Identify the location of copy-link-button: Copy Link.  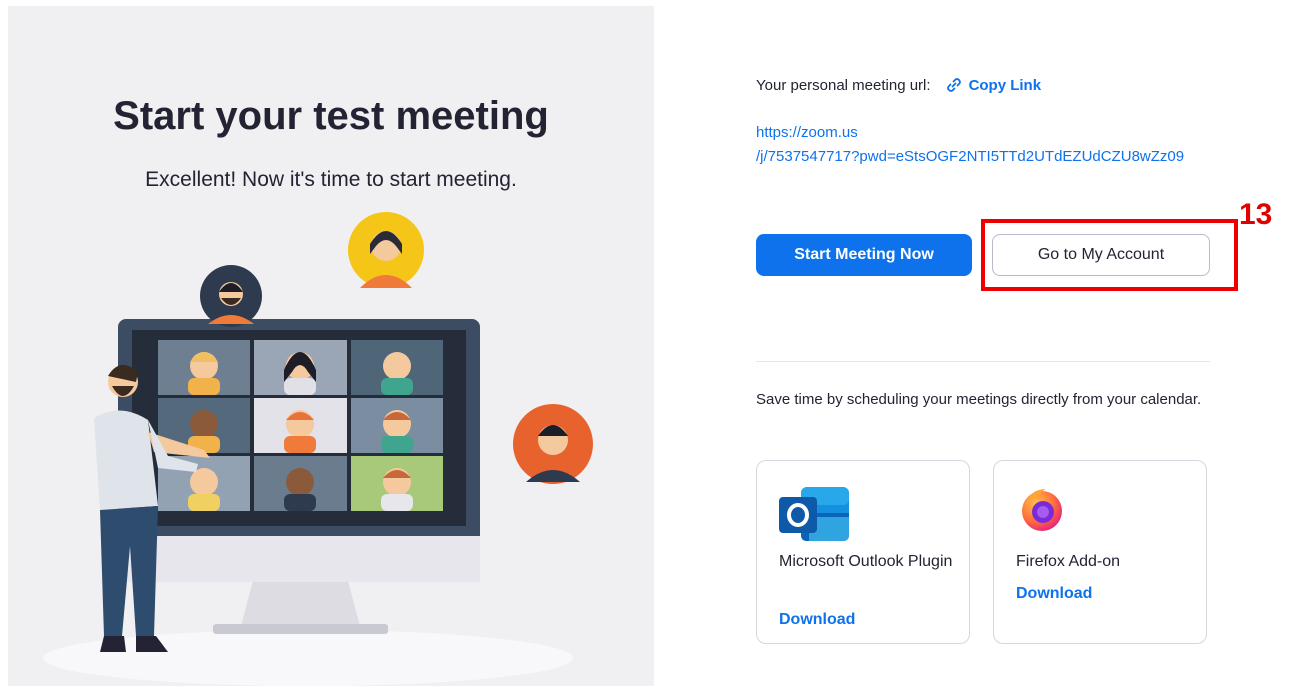
(993, 85).